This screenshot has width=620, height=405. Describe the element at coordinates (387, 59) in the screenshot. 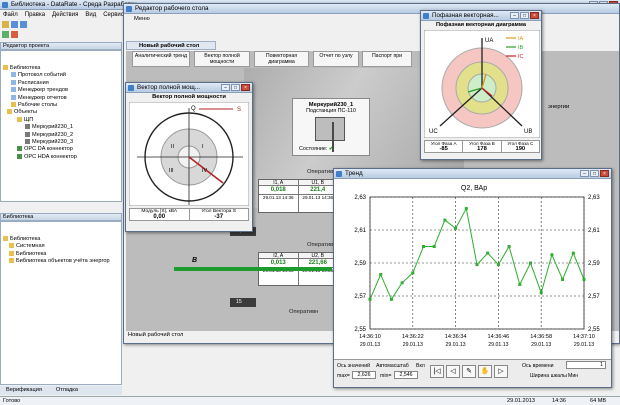

I see `passport-button: Паспорт при` at that location.